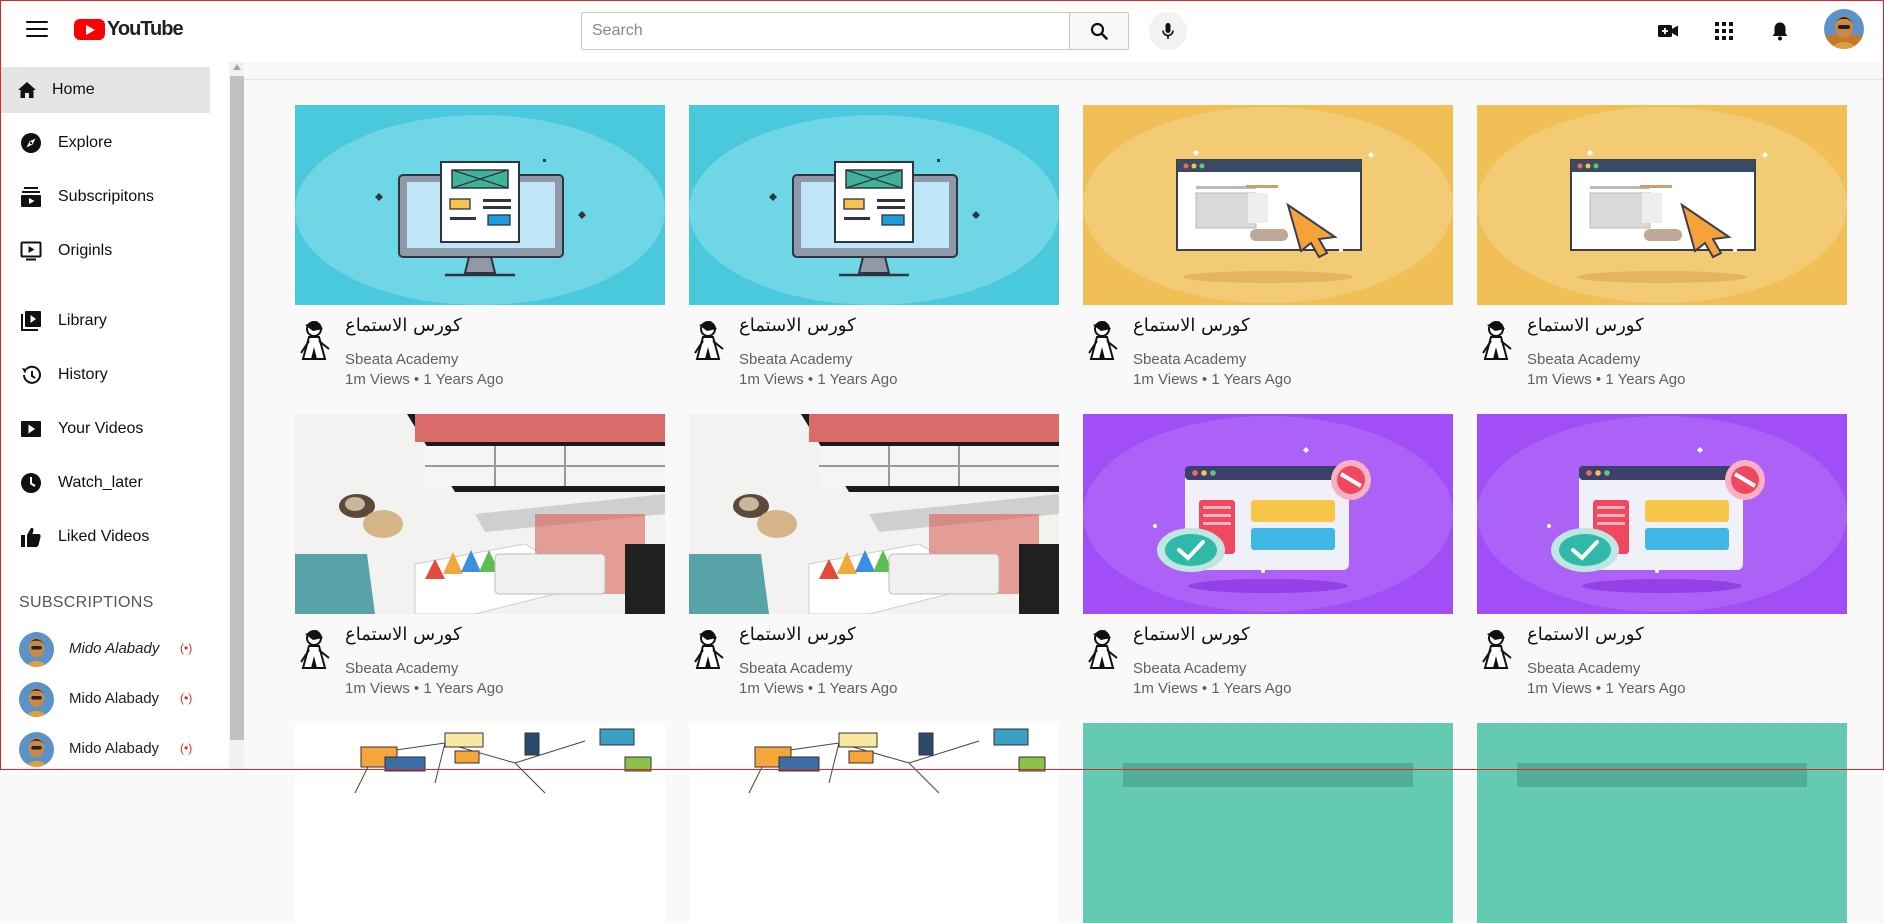 The width and height of the screenshot is (1884, 923). I want to click on sidebar-item-library: Library, so click(105, 321).